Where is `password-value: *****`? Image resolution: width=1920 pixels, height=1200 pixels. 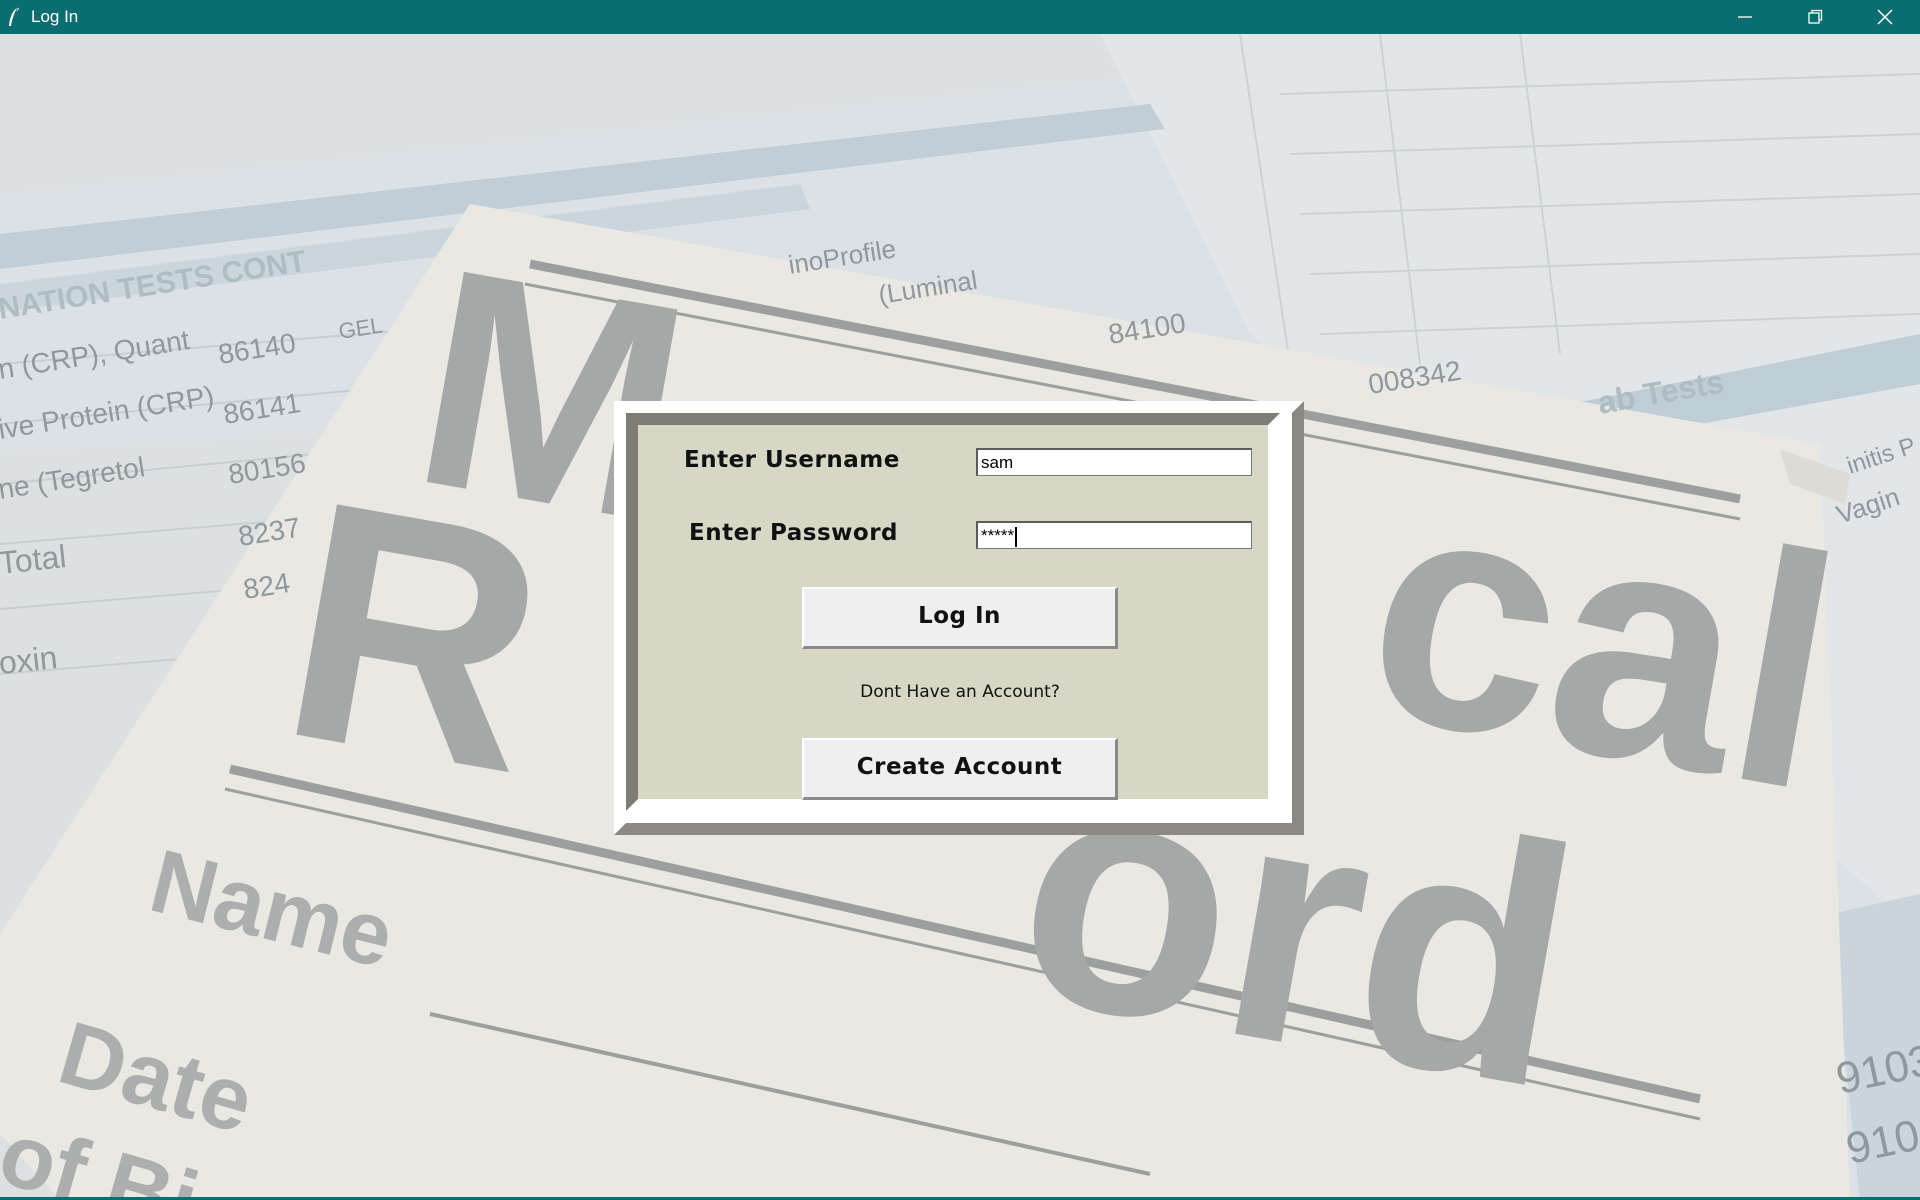
password-value: ***** is located at coordinates (998, 535).